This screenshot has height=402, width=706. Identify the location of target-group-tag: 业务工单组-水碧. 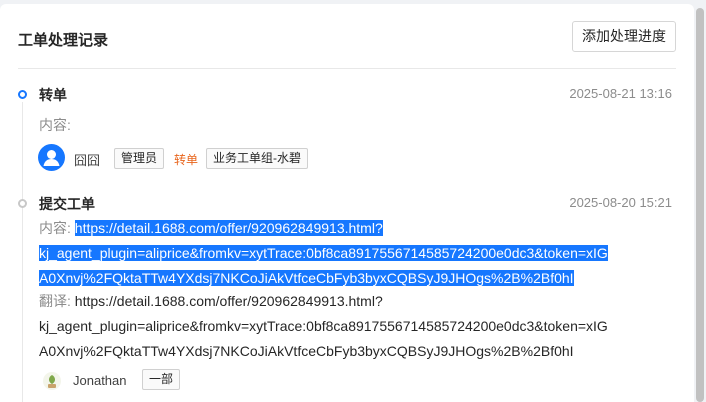
(257, 158).